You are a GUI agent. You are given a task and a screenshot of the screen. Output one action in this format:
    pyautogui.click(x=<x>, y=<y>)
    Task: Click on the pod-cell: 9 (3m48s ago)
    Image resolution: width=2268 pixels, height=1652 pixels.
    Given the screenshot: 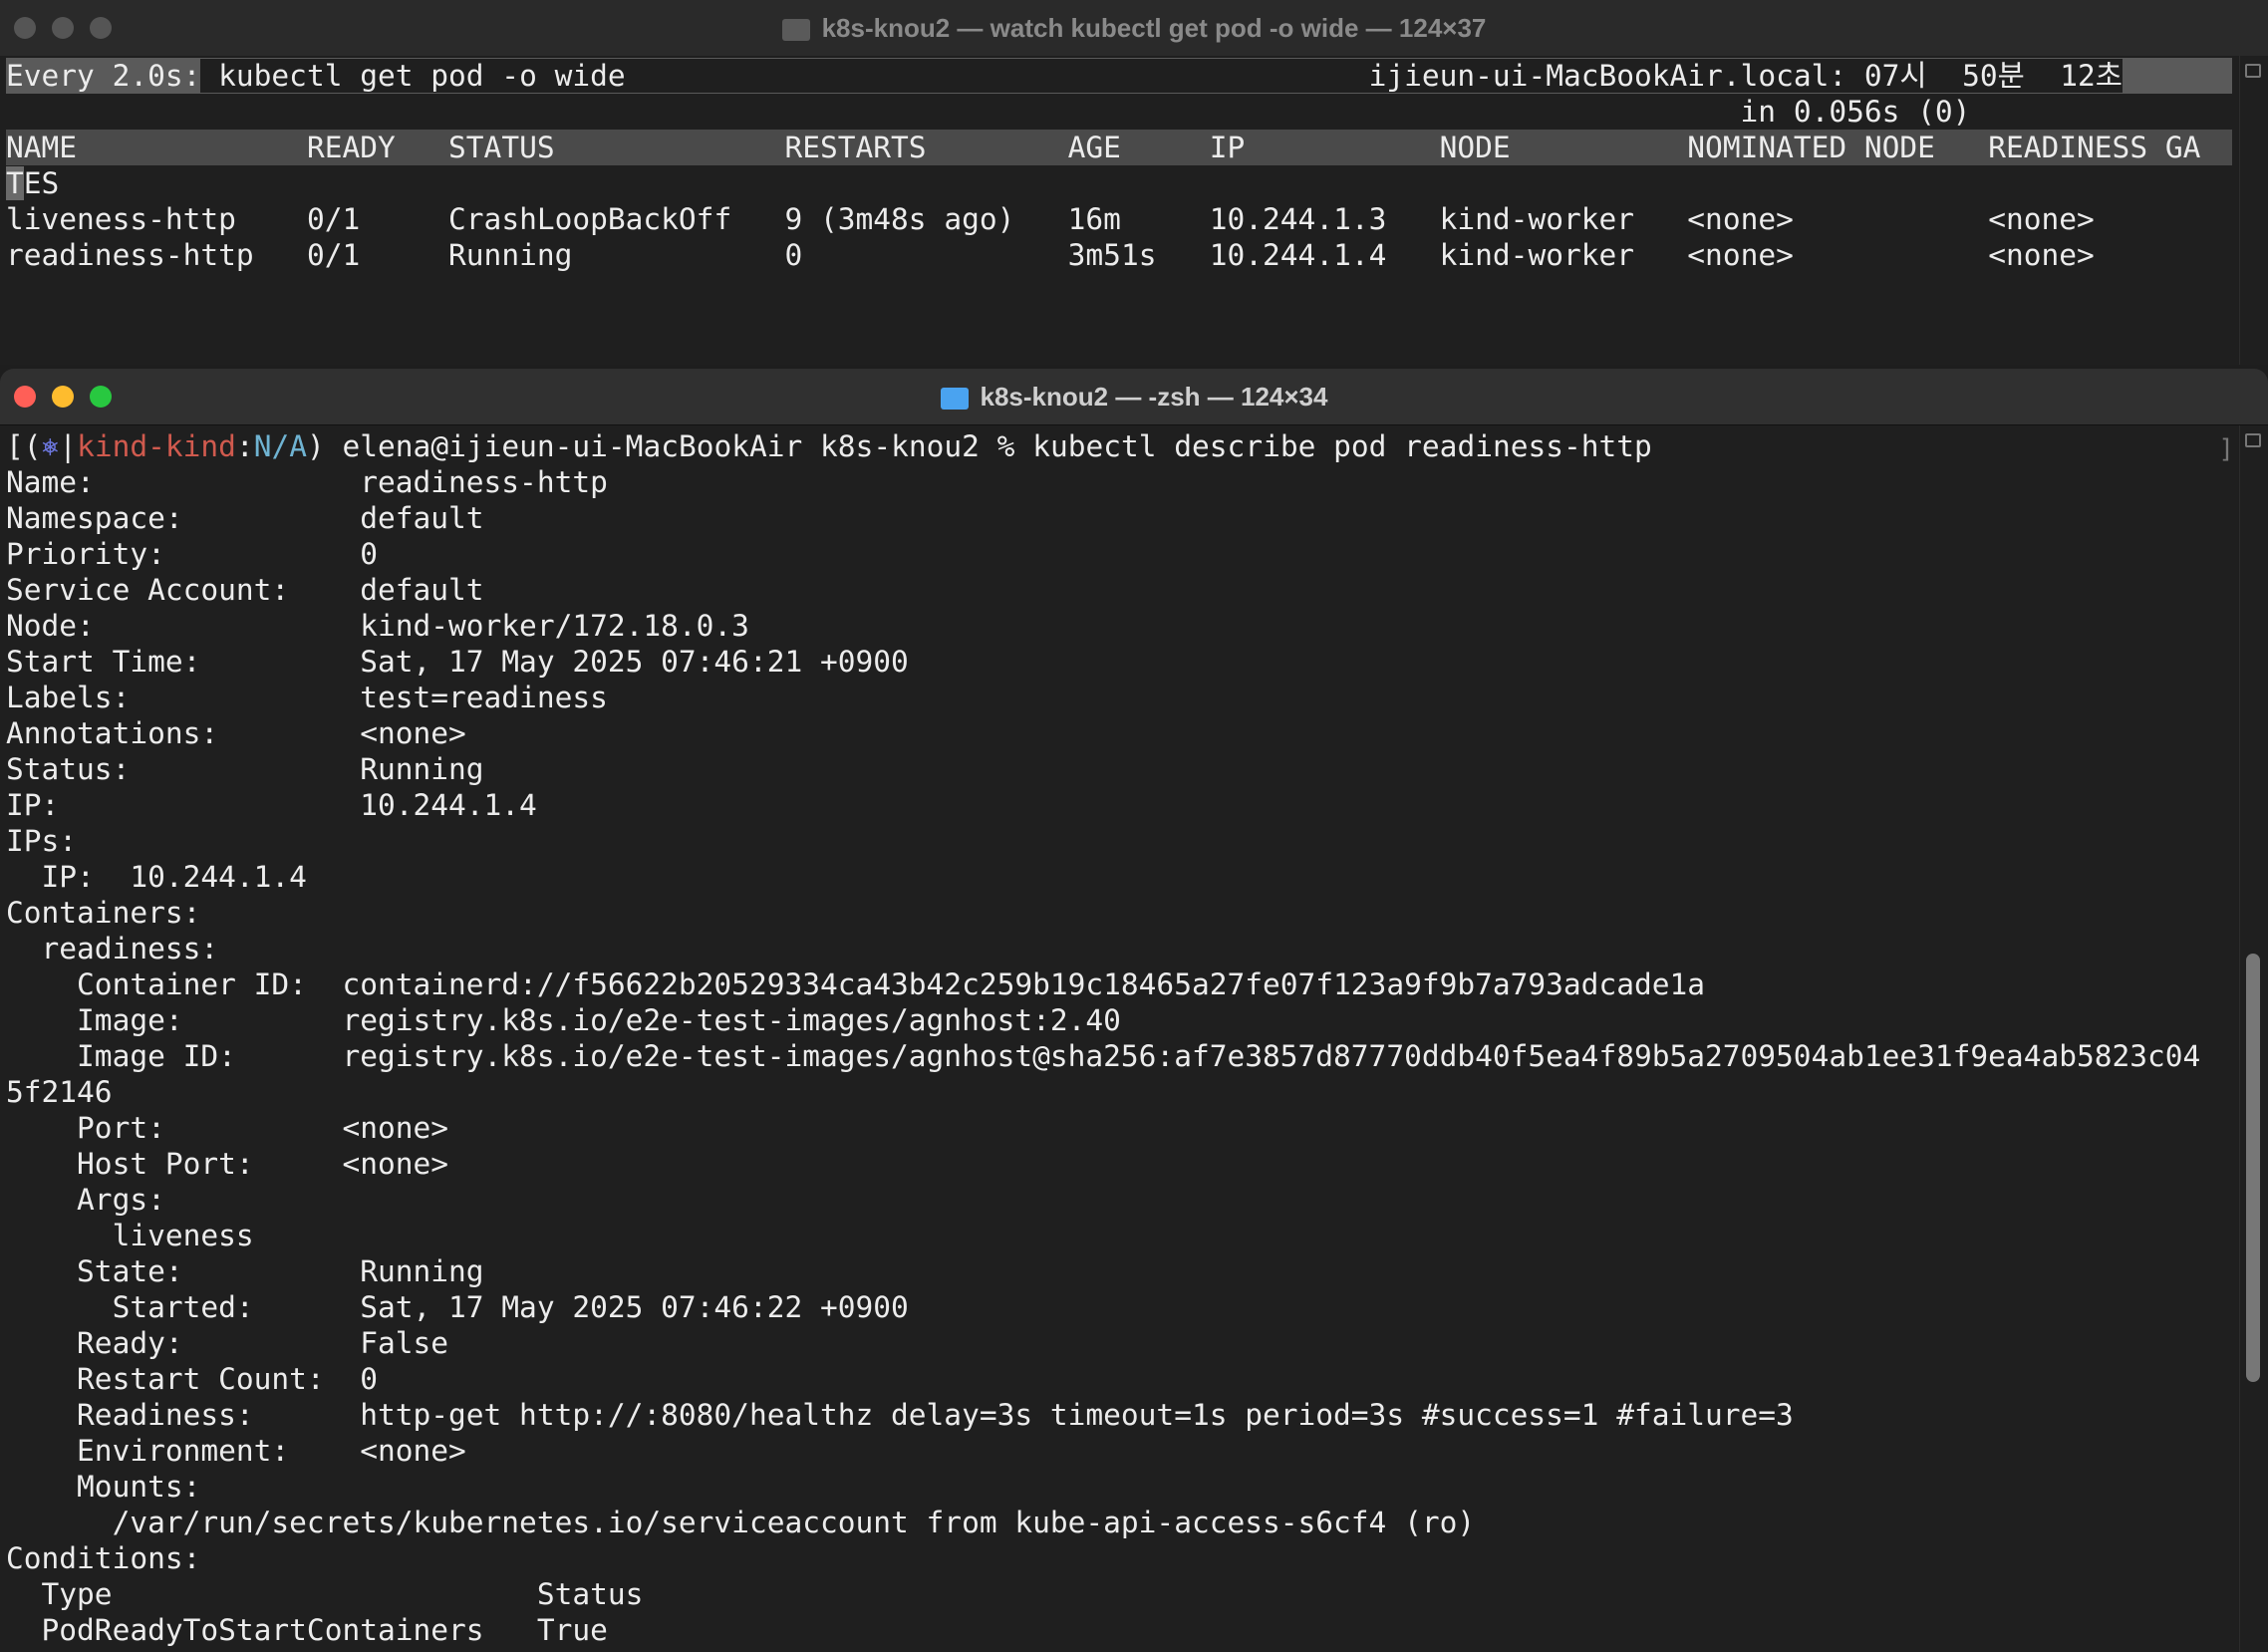 What is the action you would take?
    pyautogui.click(x=926, y=219)
    